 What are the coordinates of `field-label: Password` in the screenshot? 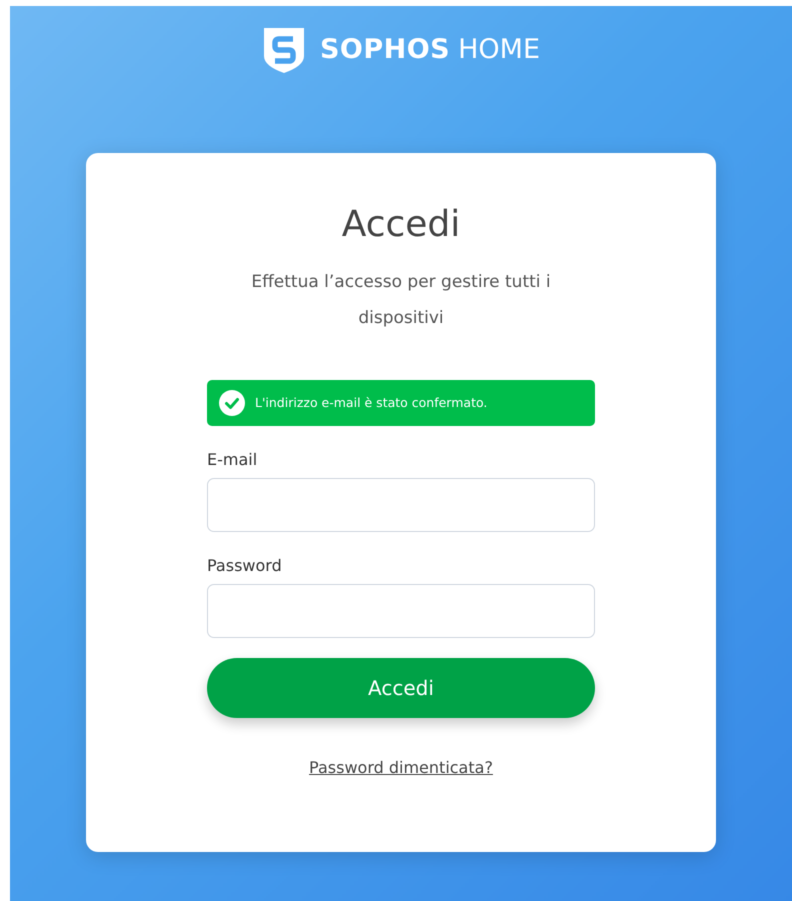 It's located at (244, 566).